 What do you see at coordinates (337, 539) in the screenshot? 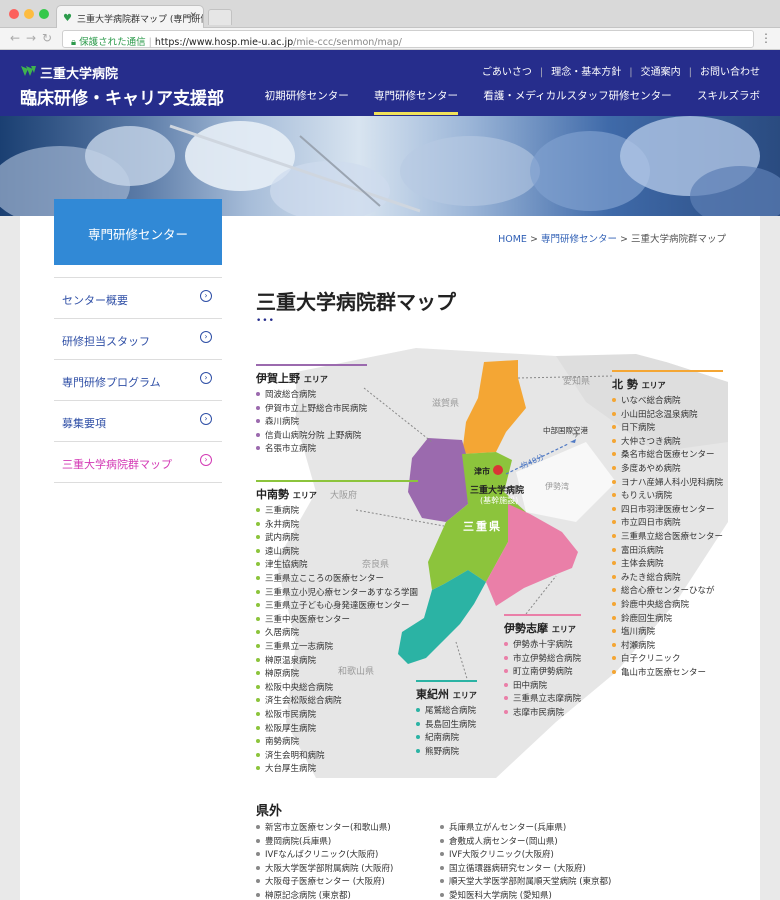
I see `hospital-list-item: 武内病院` at bounding box center [337, 539].